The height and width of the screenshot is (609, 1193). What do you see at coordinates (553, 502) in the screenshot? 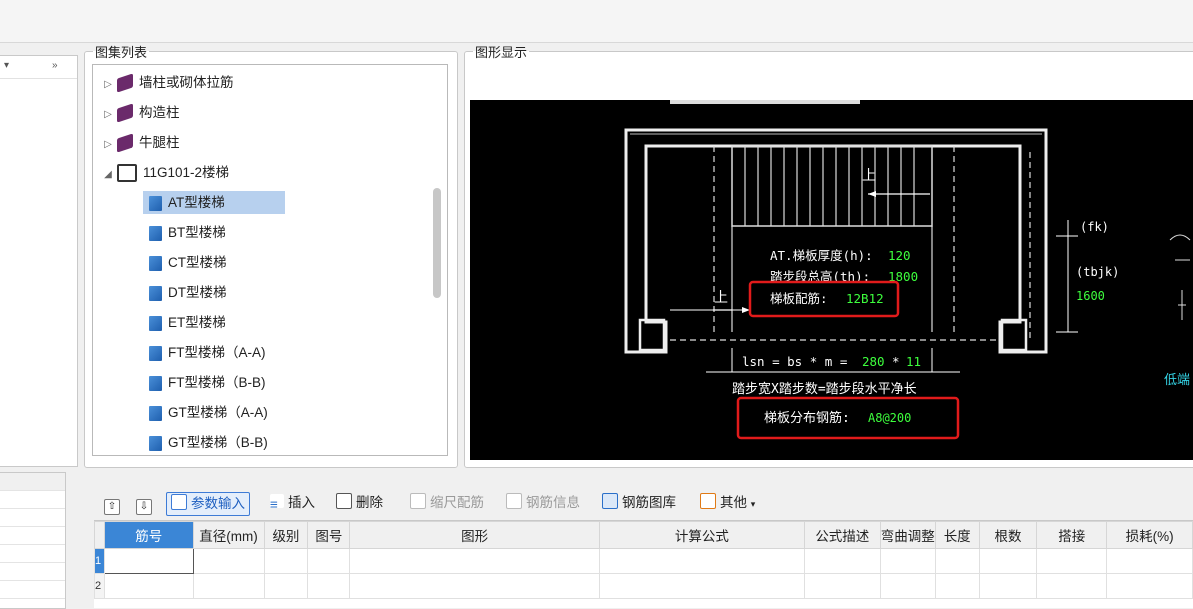
I see `rebar-info-label: 钢筋信息` at bounding box center [553, 502].